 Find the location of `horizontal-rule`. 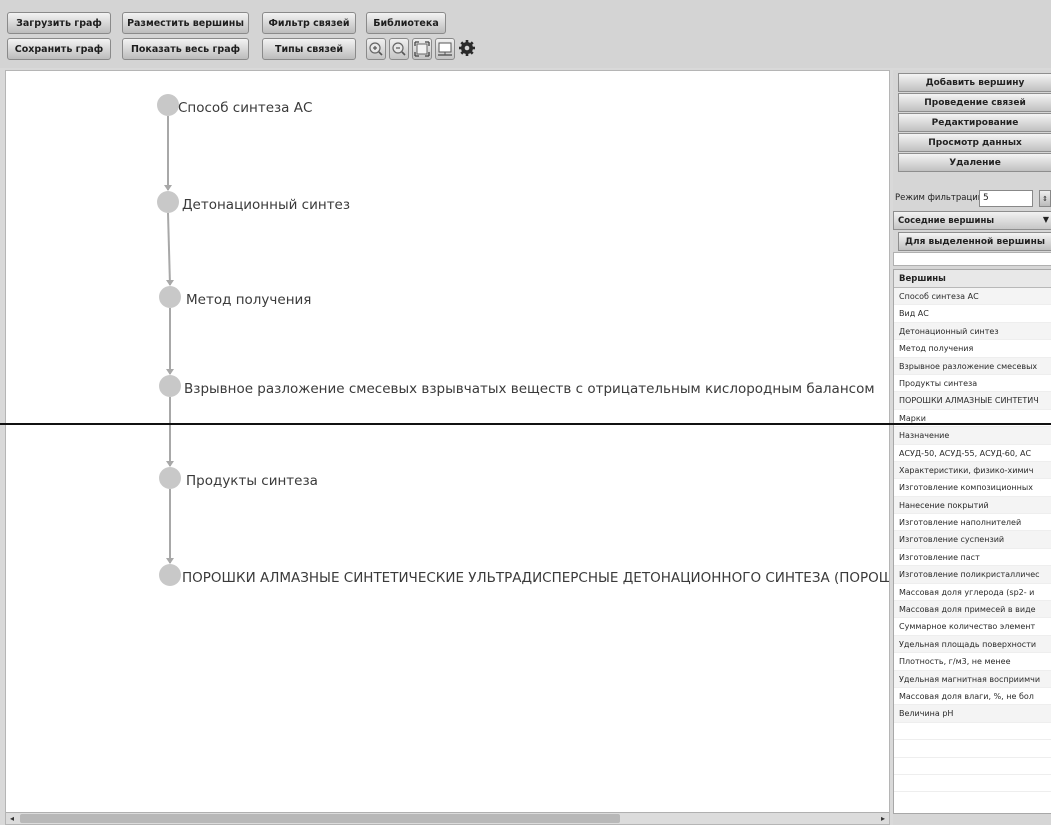

horizontal-rule is located at coordinates (525, 424).